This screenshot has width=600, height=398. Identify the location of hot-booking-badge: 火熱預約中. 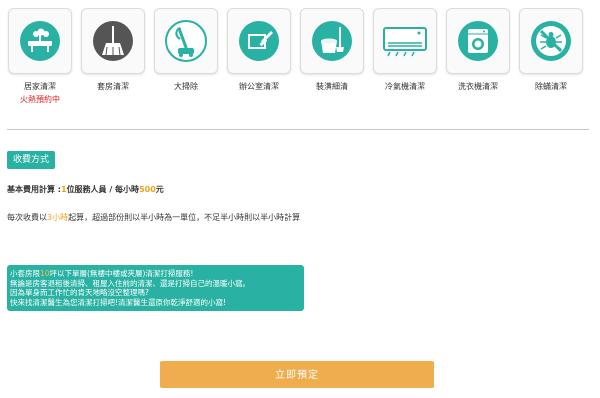
(40, 99).